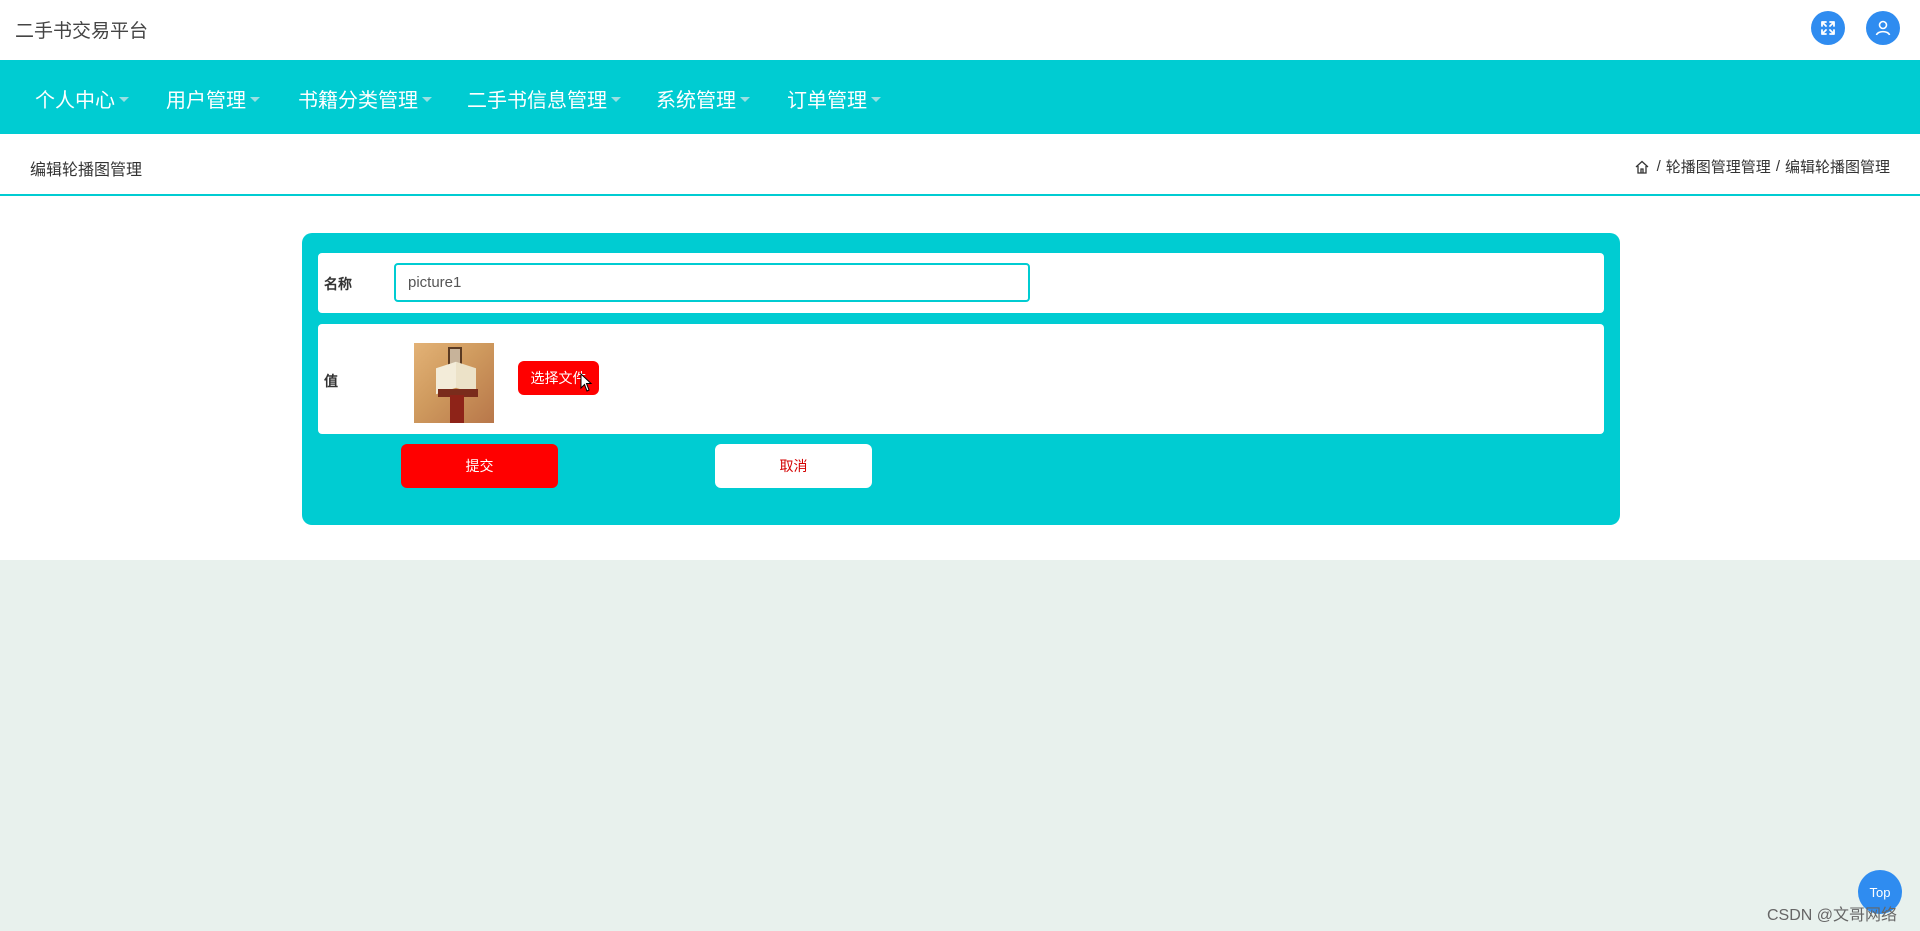 The width and height of the screenshot is (1920, 931). I want to click on nav-item-label: 系统管理, so click(696, 100).